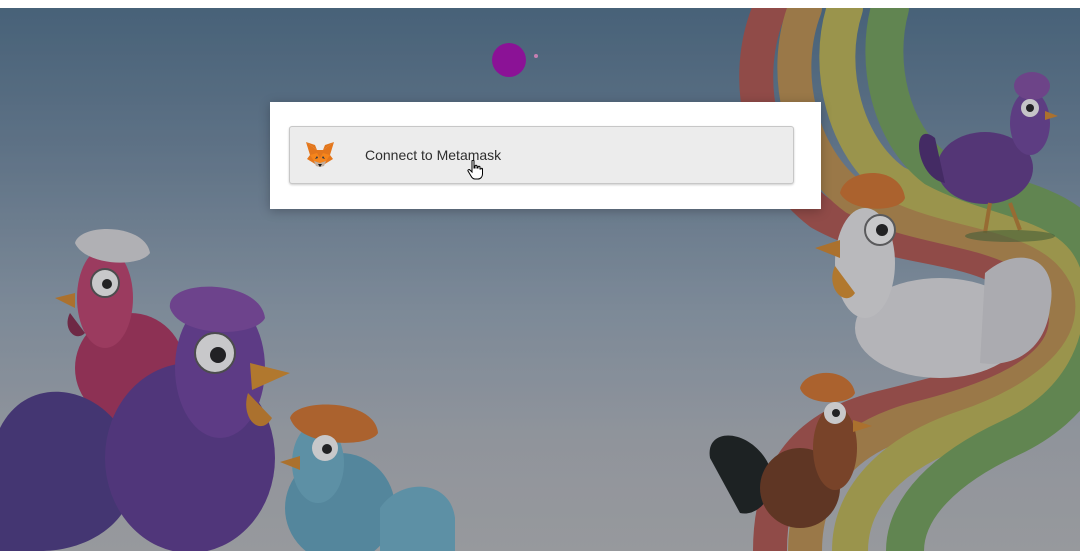  Describe the element at coordinates (541, 155) in the screenshot. I see `connect-metamask-button: Connect to Metamask` at that location.